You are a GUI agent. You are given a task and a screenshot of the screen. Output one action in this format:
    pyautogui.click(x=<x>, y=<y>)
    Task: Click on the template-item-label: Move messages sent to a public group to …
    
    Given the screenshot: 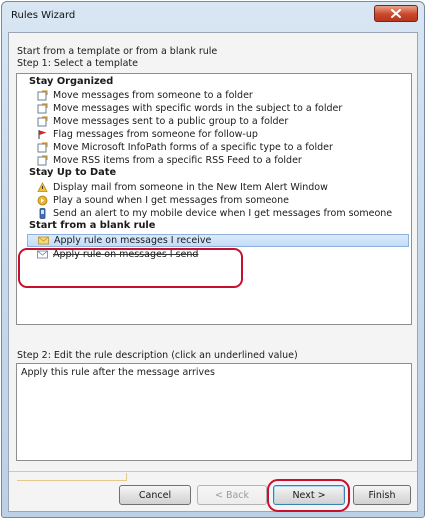 What is the action you would take?
    pyautogui.click(x=171, y=121)
    